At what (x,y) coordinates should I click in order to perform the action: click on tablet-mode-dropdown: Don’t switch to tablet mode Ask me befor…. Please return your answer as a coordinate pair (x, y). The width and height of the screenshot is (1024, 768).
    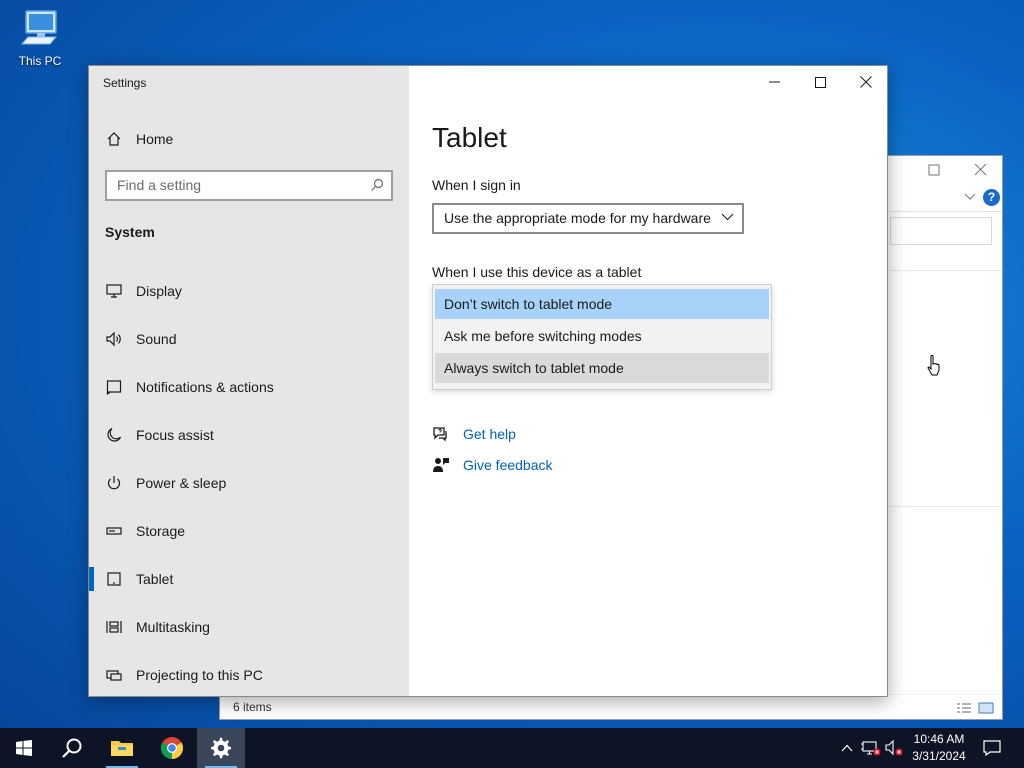
    Looking at the image, I should click on (602, 337).